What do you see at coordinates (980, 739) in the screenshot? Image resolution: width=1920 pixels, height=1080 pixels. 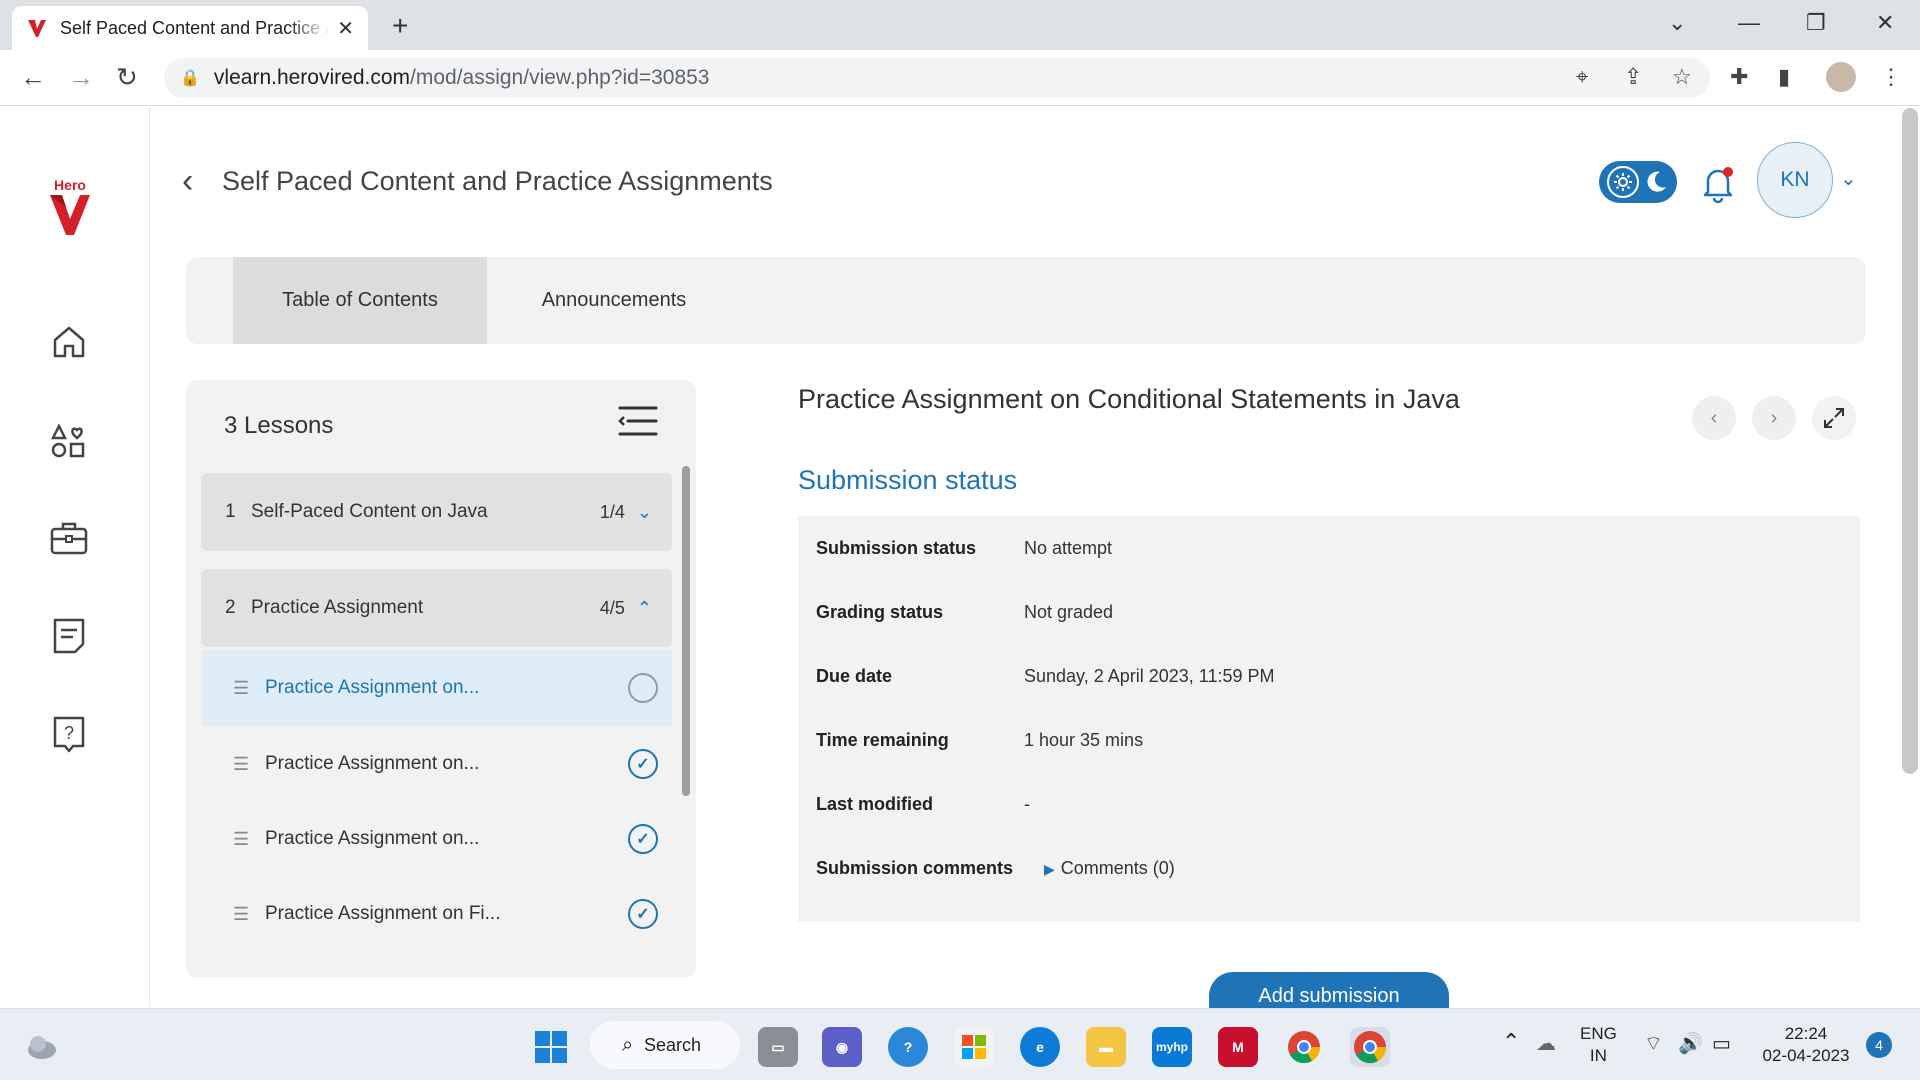 I see `table-row: Time remaining 1 hour 35 mins` at bounding box center [980, 739].